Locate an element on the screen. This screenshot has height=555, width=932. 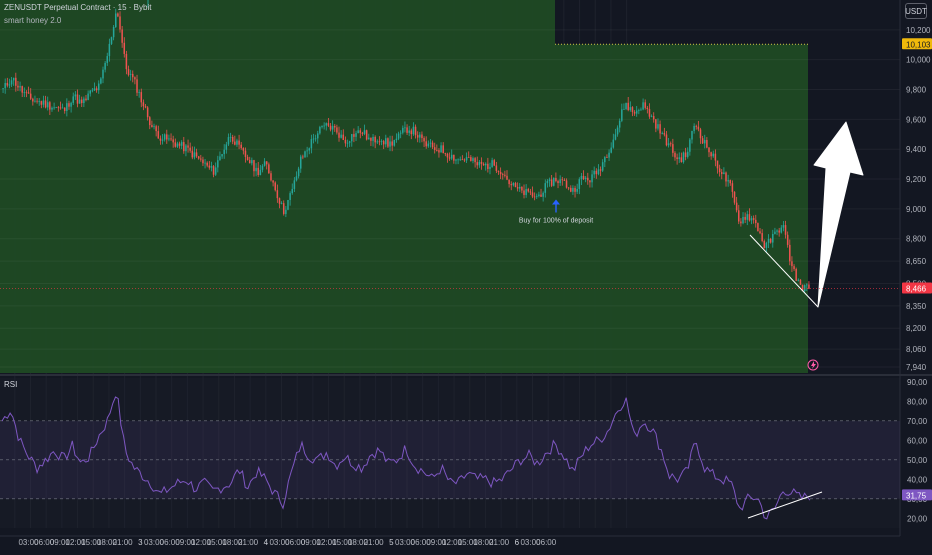
price-tick-label: 9,600 is located at coordinates (916, 119).